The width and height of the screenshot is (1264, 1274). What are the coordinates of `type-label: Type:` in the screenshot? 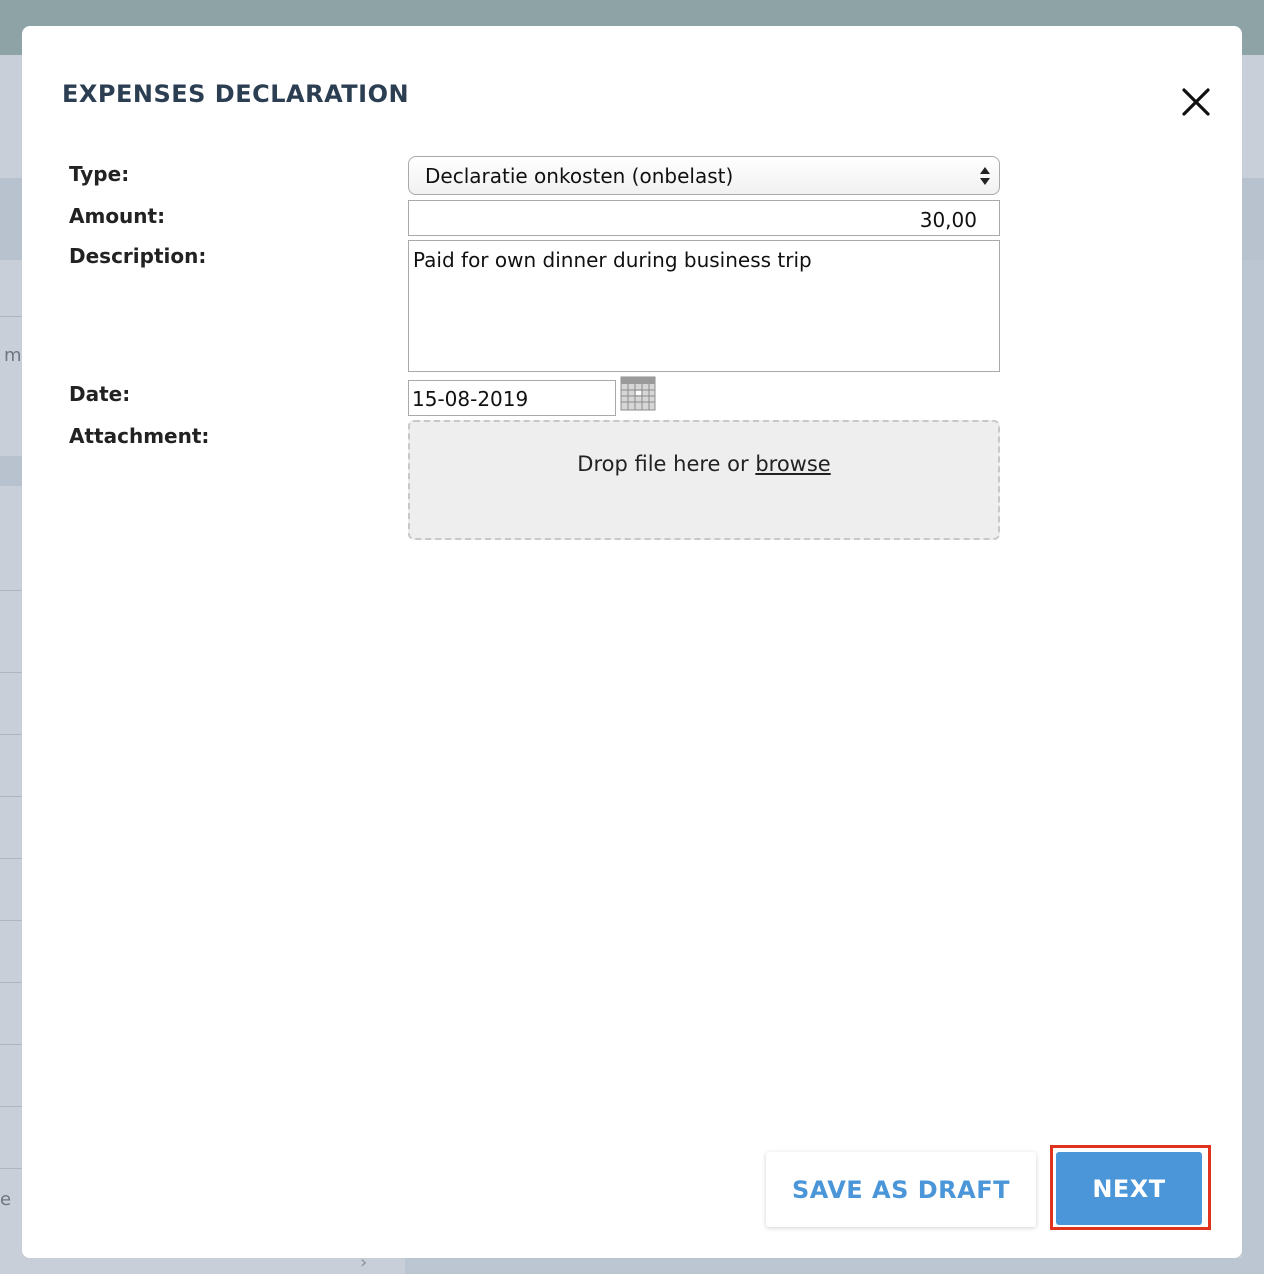 It's located at (99, 174).